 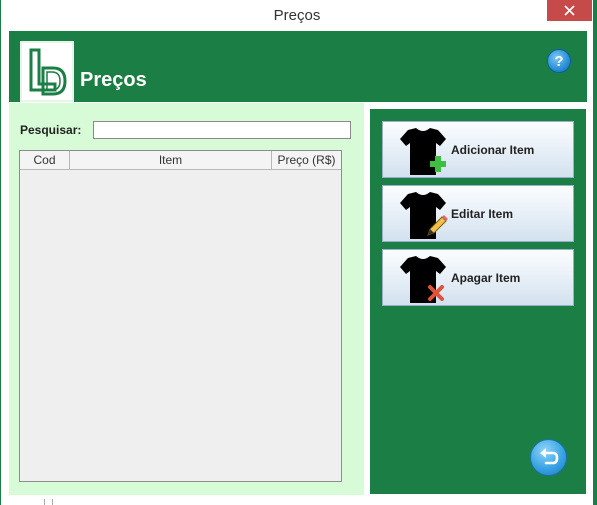 What do you see at coordinates (45, 160) in the screenshot?
I see `column-header-cod: Cod` at bounding box center [45, 160].